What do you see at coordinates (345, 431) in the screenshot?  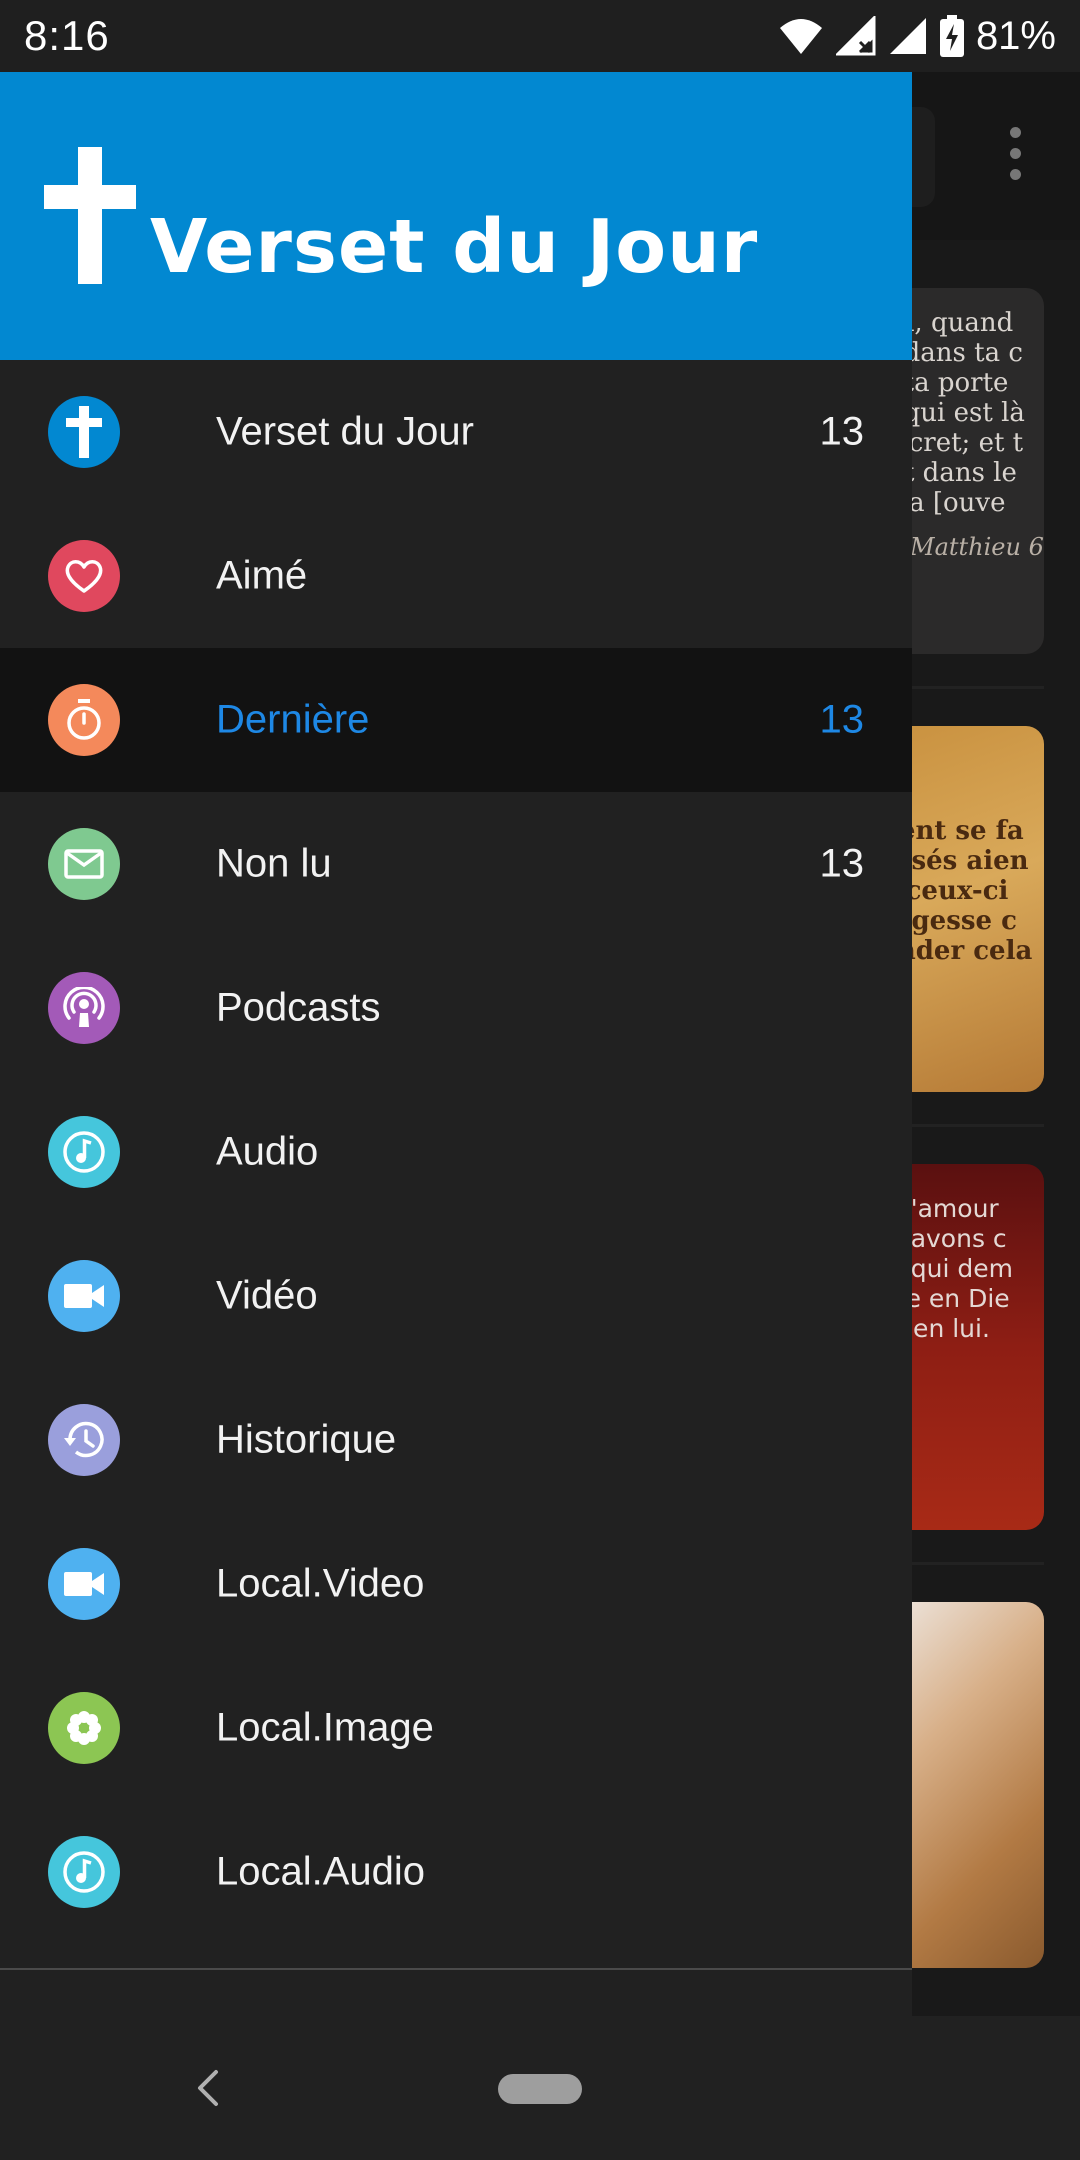 I see `drawer-item-label: Verset du Jour` at bounding box center [345, 431].